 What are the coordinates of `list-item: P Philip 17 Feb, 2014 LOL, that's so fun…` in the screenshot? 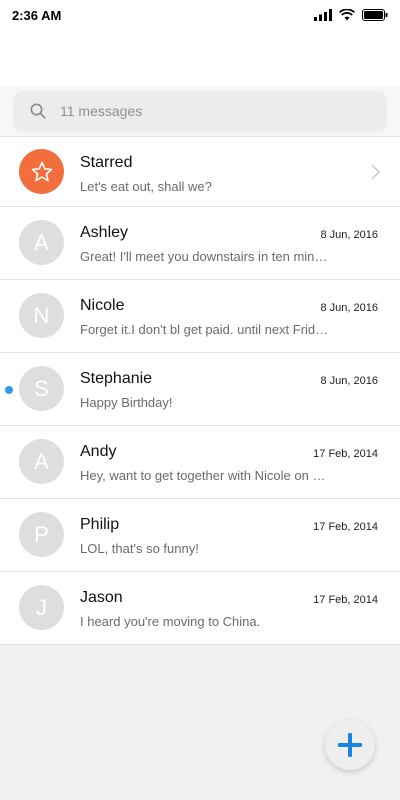 It's located at (200, 535).